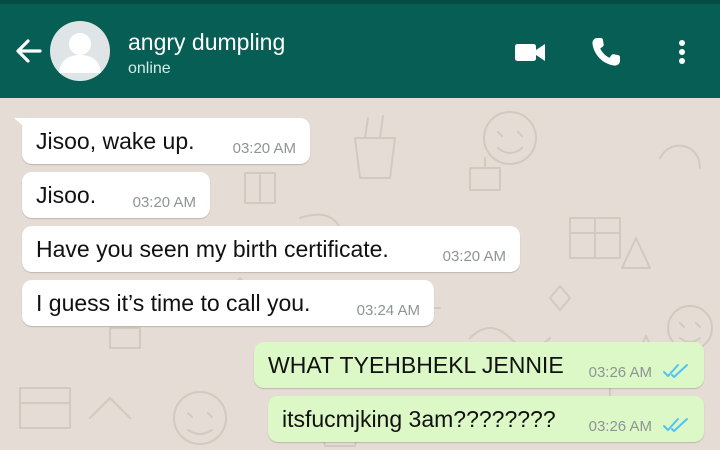  I want to click on message-incoming: I guess it’s time to call you. 03:24 AM, so click(228, 303).